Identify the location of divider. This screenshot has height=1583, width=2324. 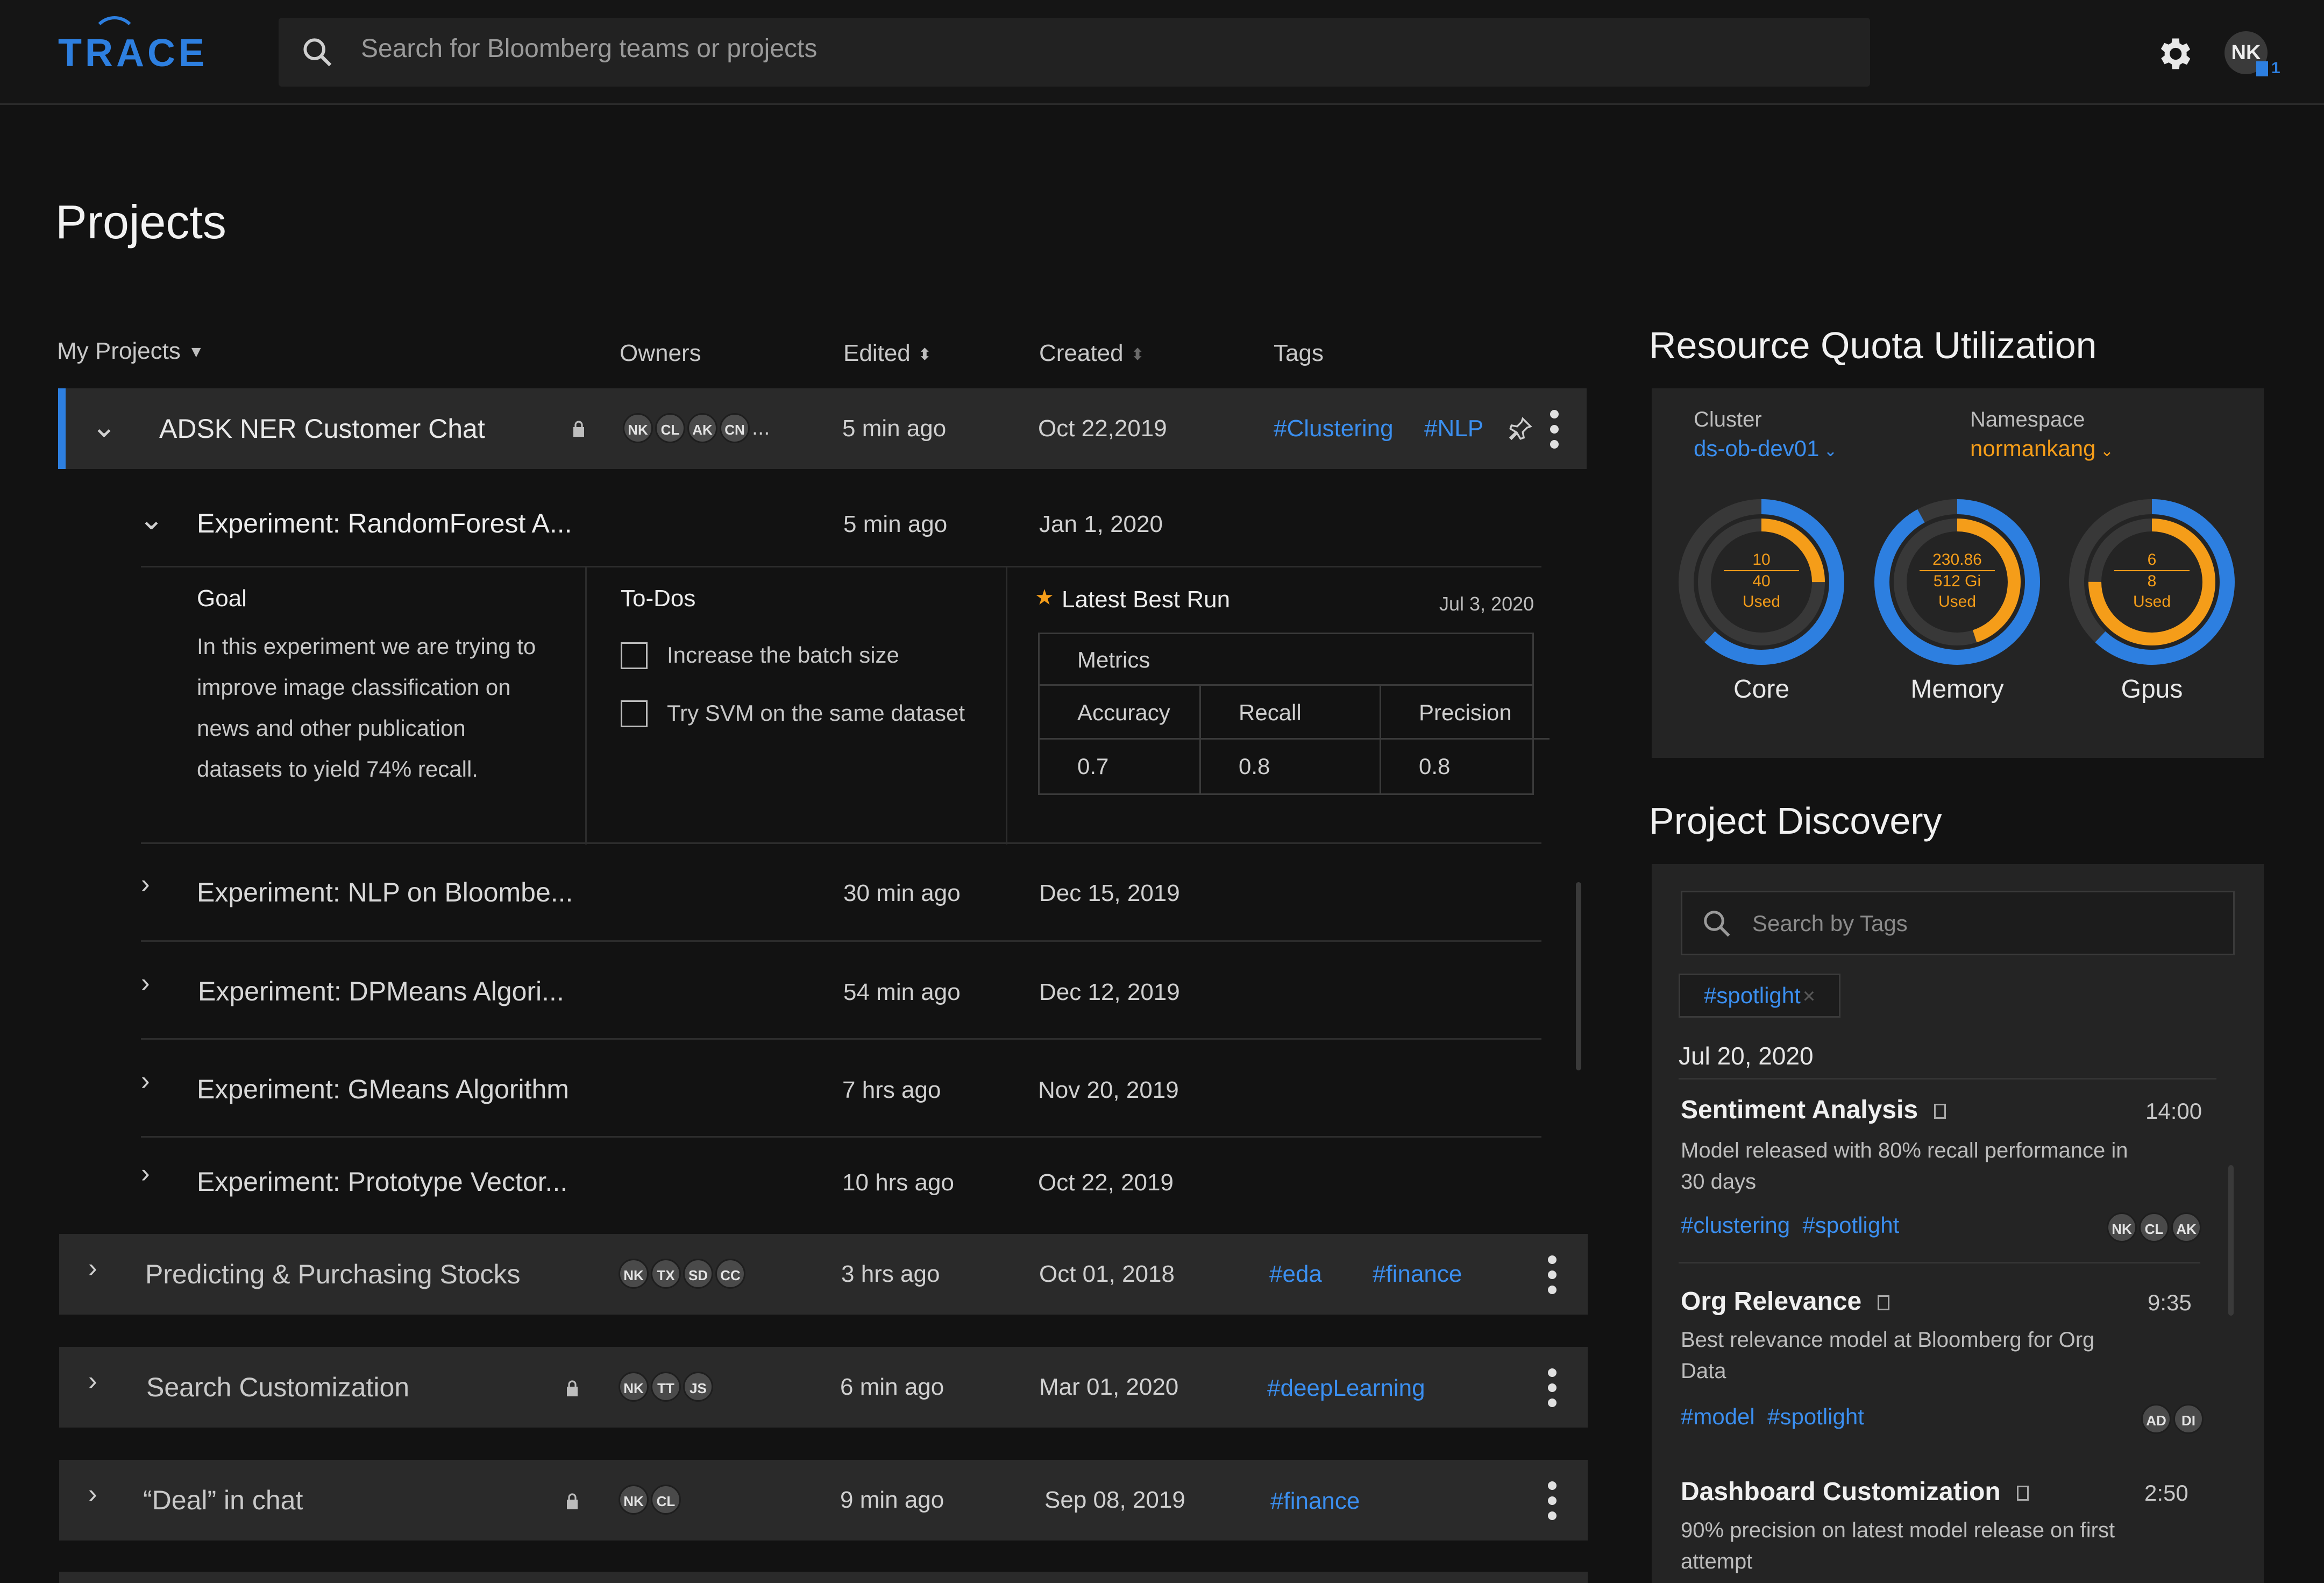
(841, 1039).